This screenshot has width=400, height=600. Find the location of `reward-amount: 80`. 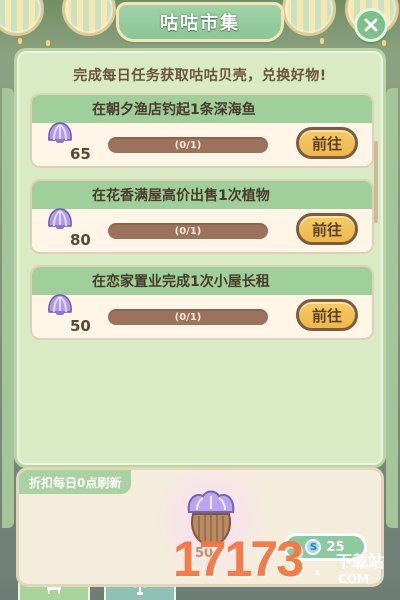

reward-amount: 80 is located at coordinates (80, 240).